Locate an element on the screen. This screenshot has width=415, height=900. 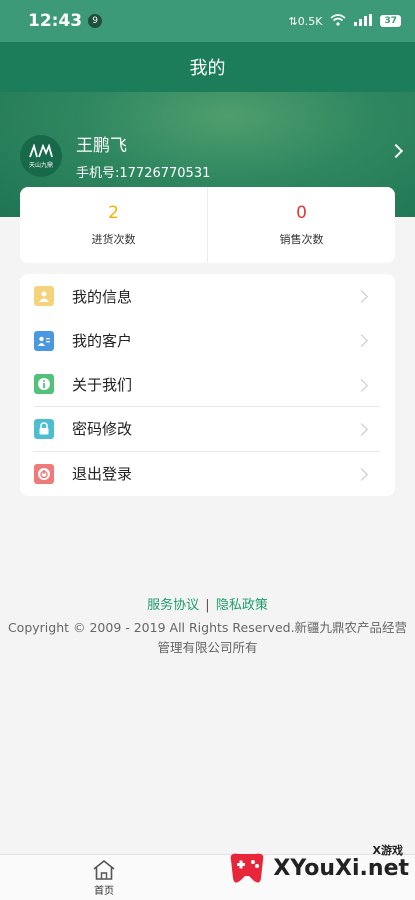
logo-icon is located at coordinates (41, 150).